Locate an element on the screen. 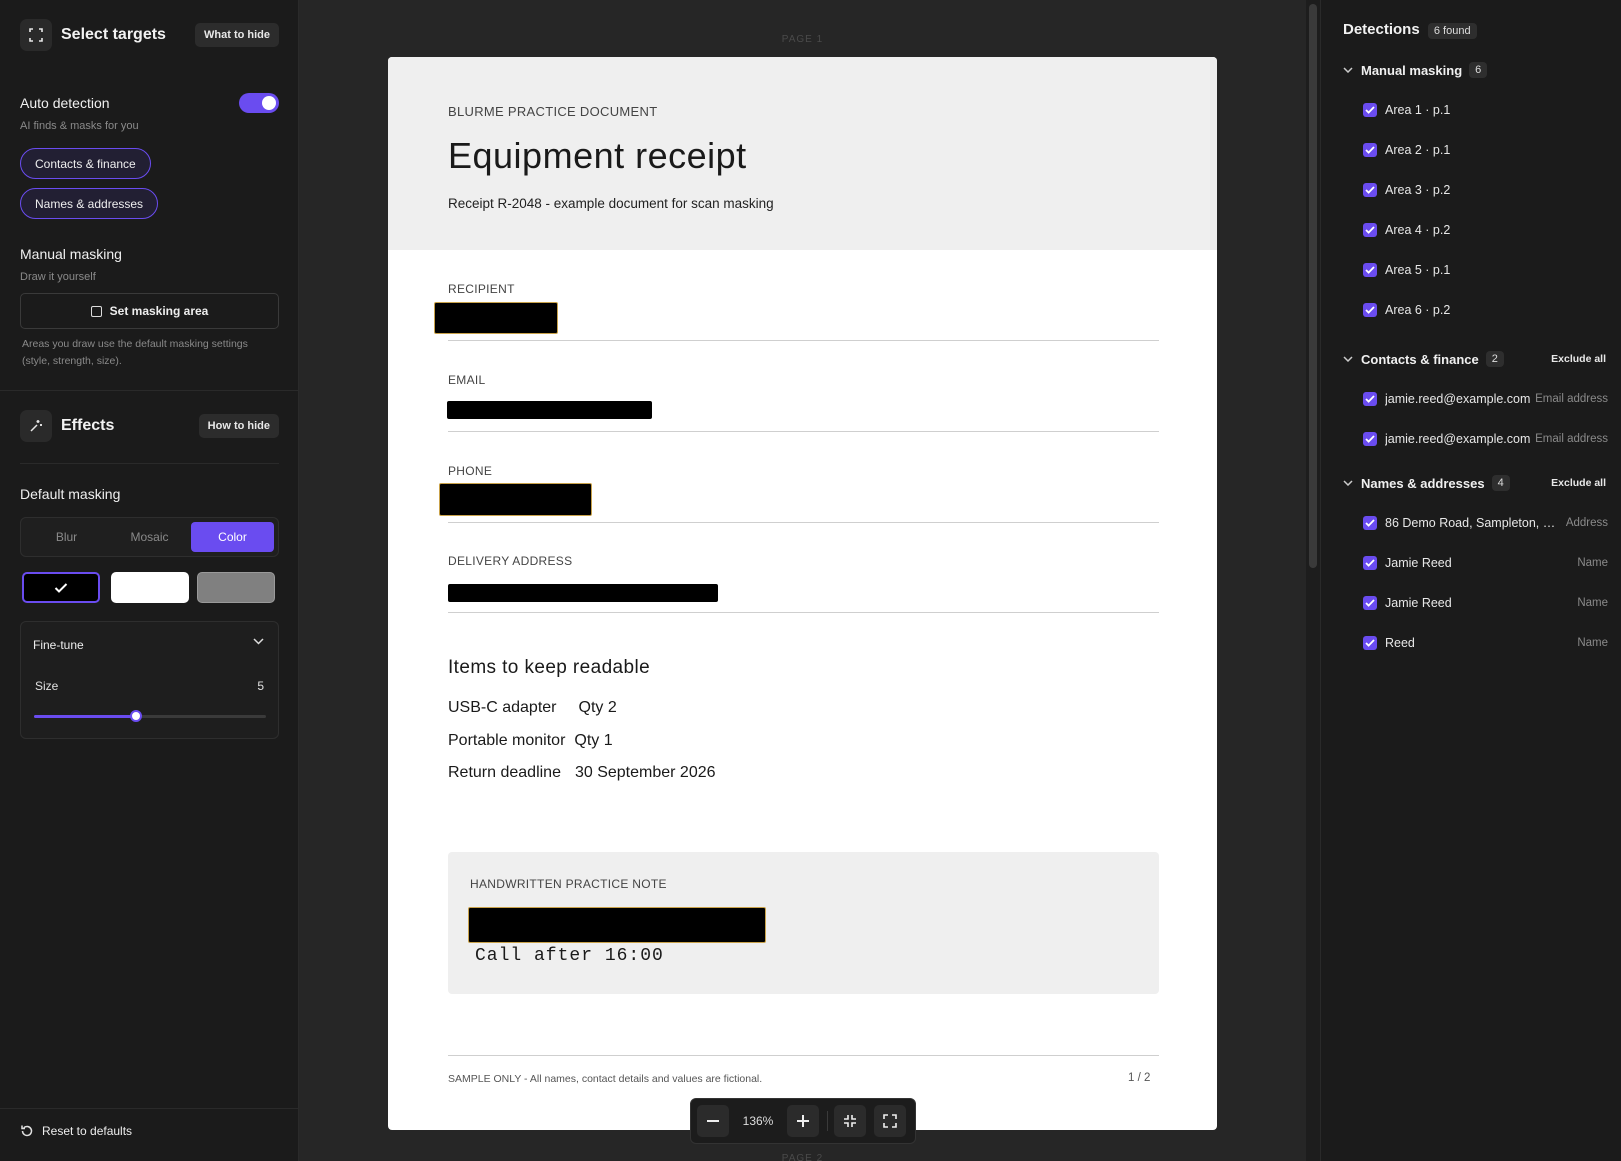 This screenshot has height=1161, width=1621. group-title: Names & addresses is located at coordinates (1423, 483).